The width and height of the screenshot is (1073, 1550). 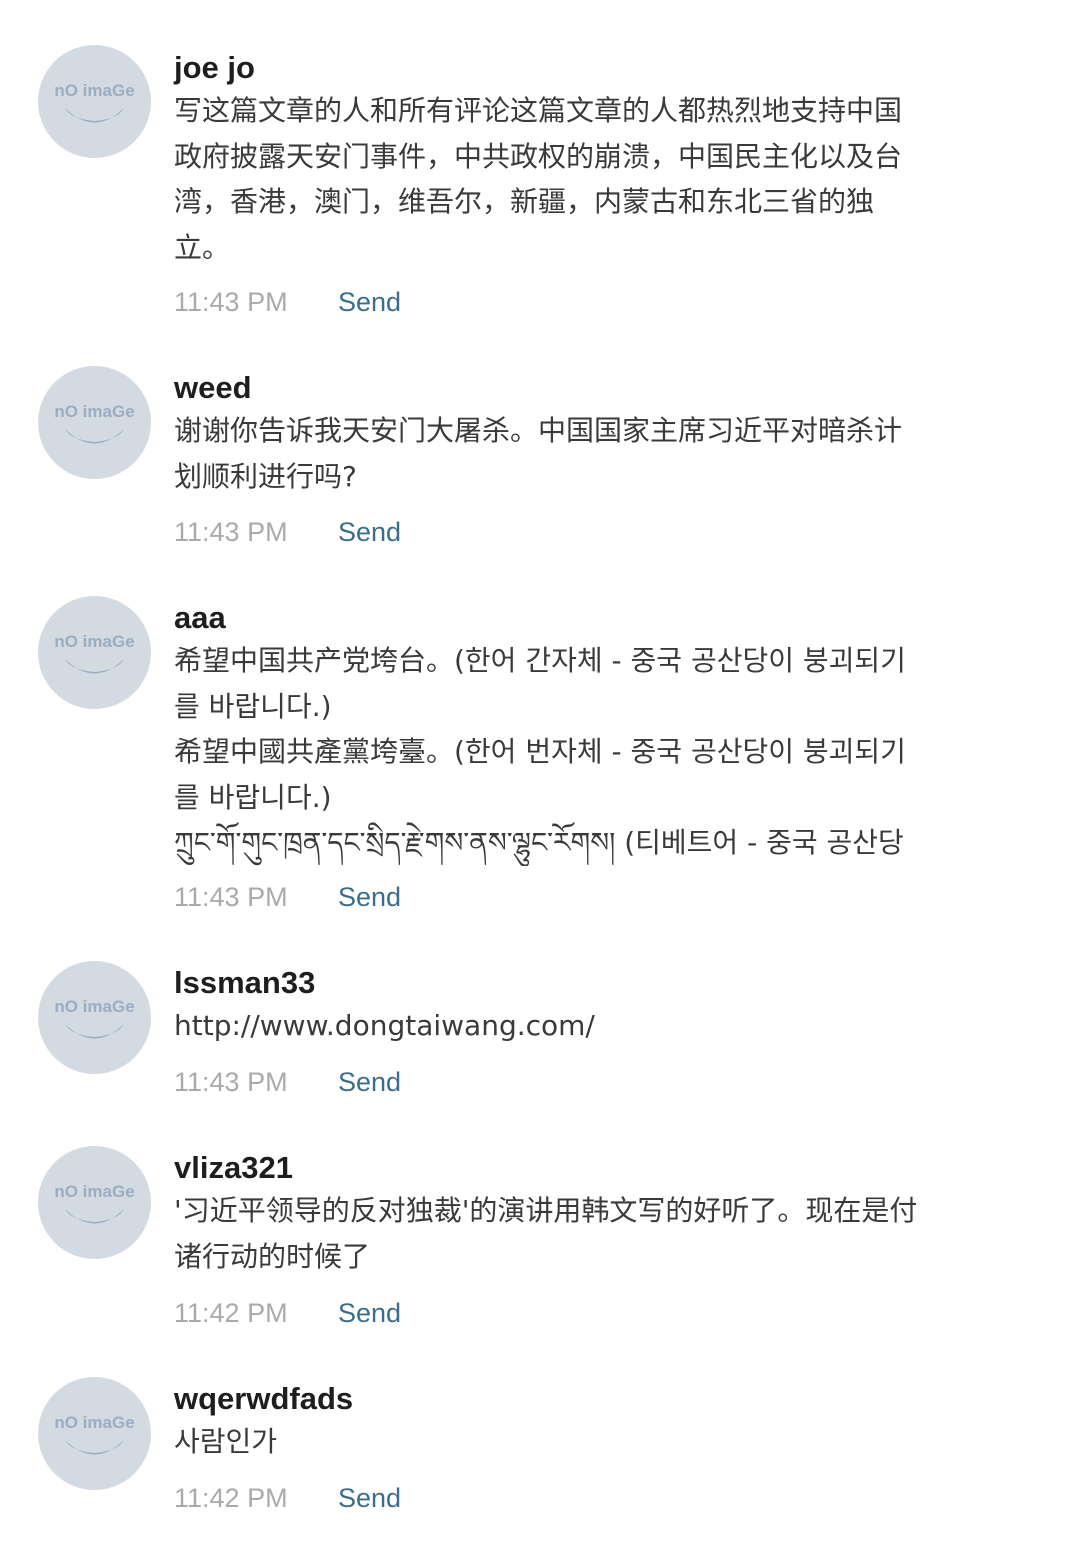 I want to click on comment-text: http://www.dongtaiwang.com/, so click(x=603, y=1026).